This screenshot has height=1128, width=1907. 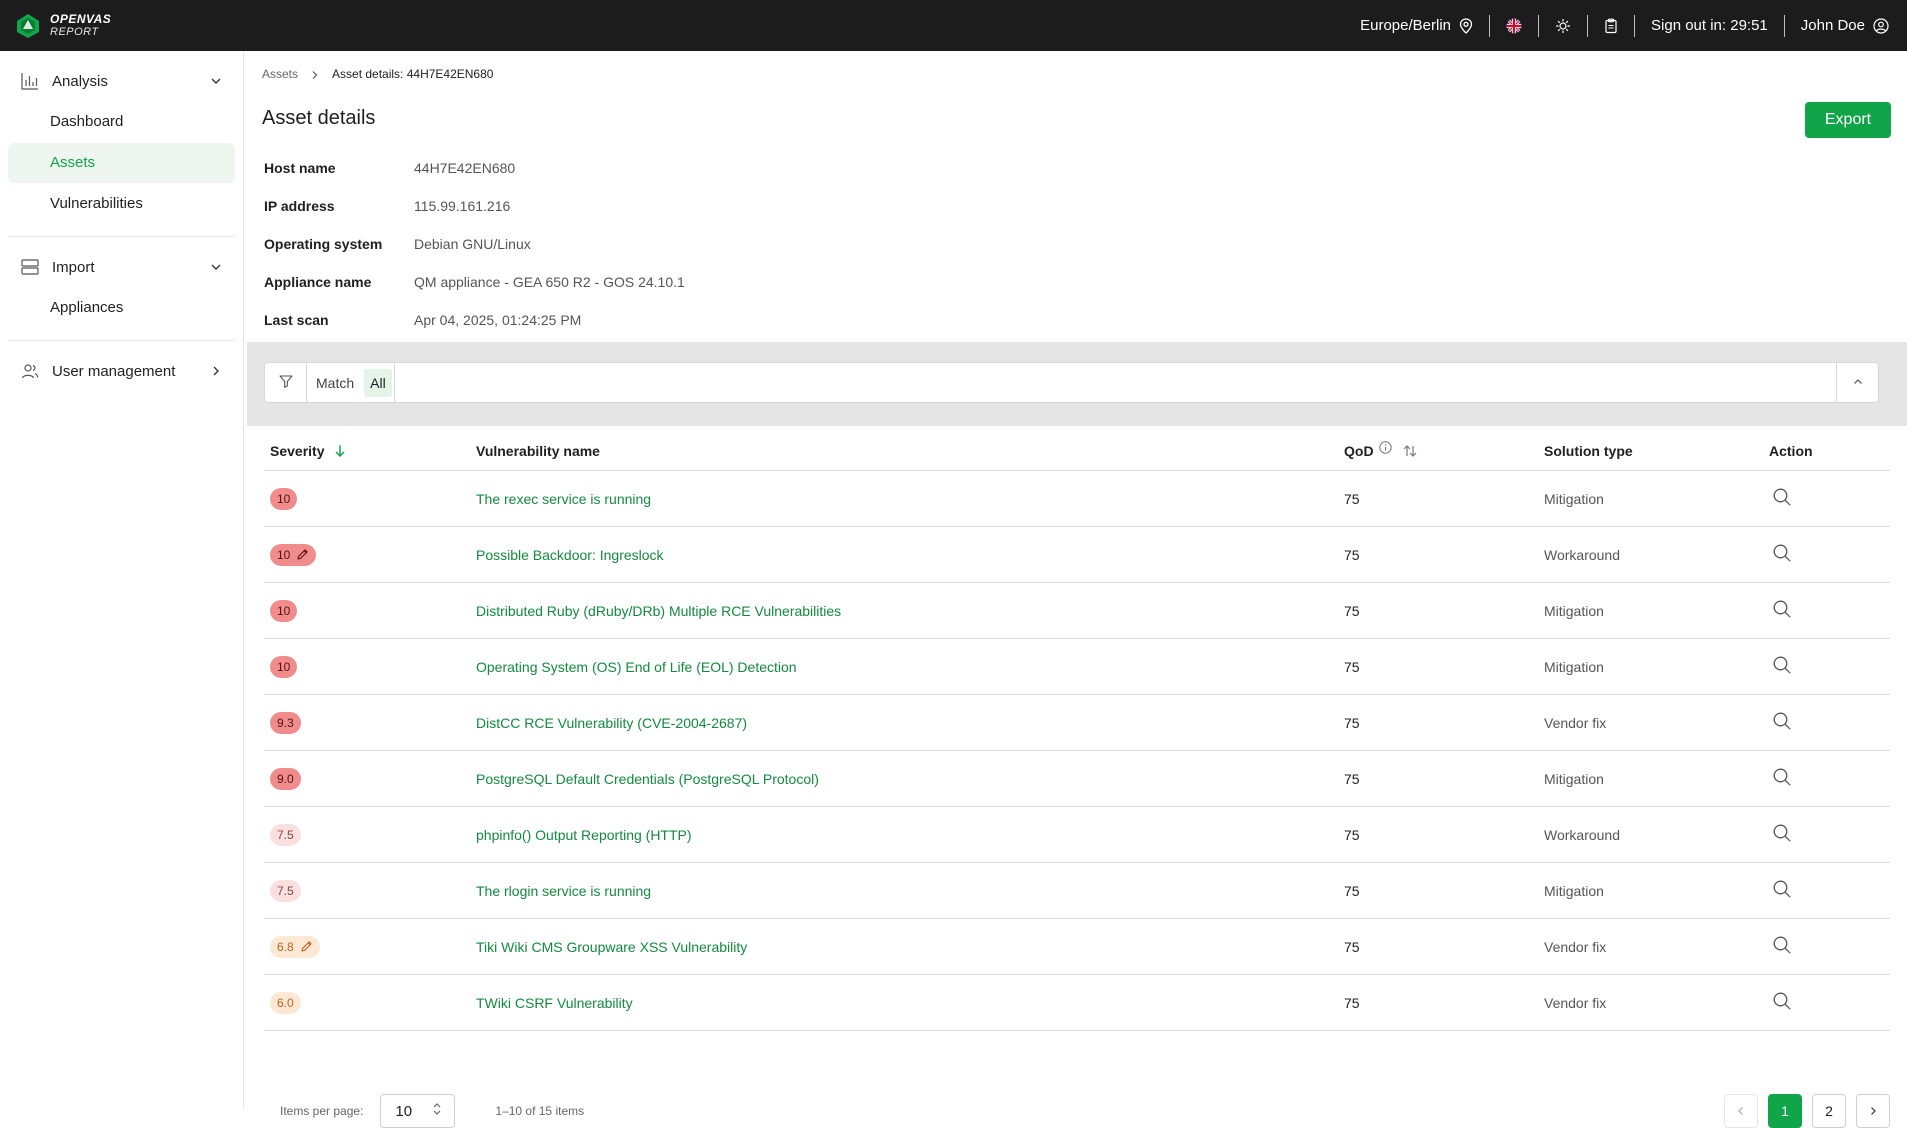 I want to click on severity-badge: 9.3, so click(x=285, y=722).